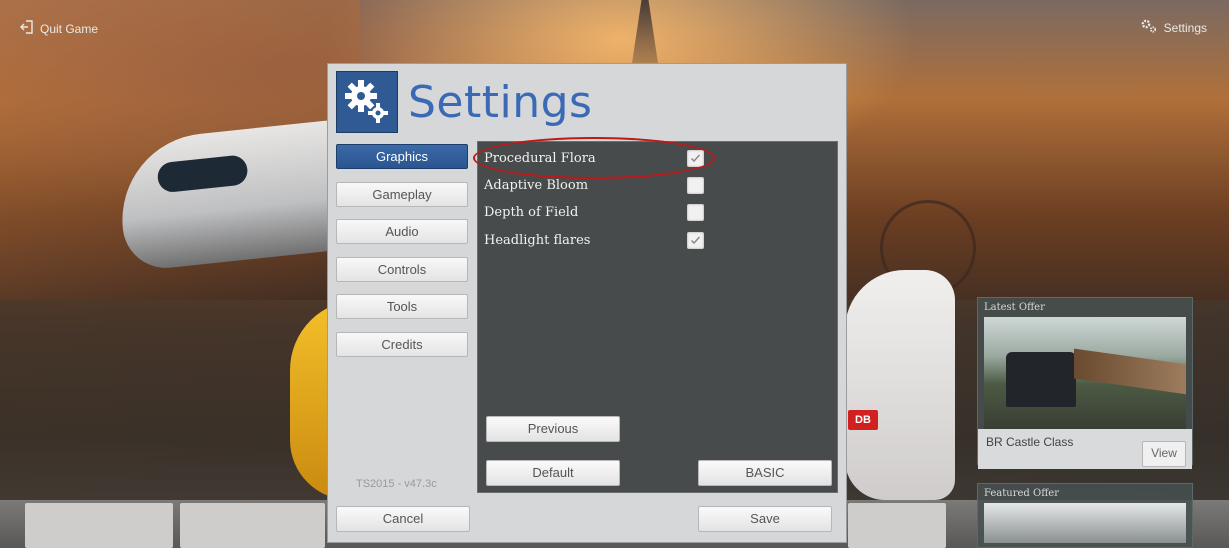  Describe the element at coordinates (367, 102) in the screenshot. I see `settings-gear-icon` at that location.